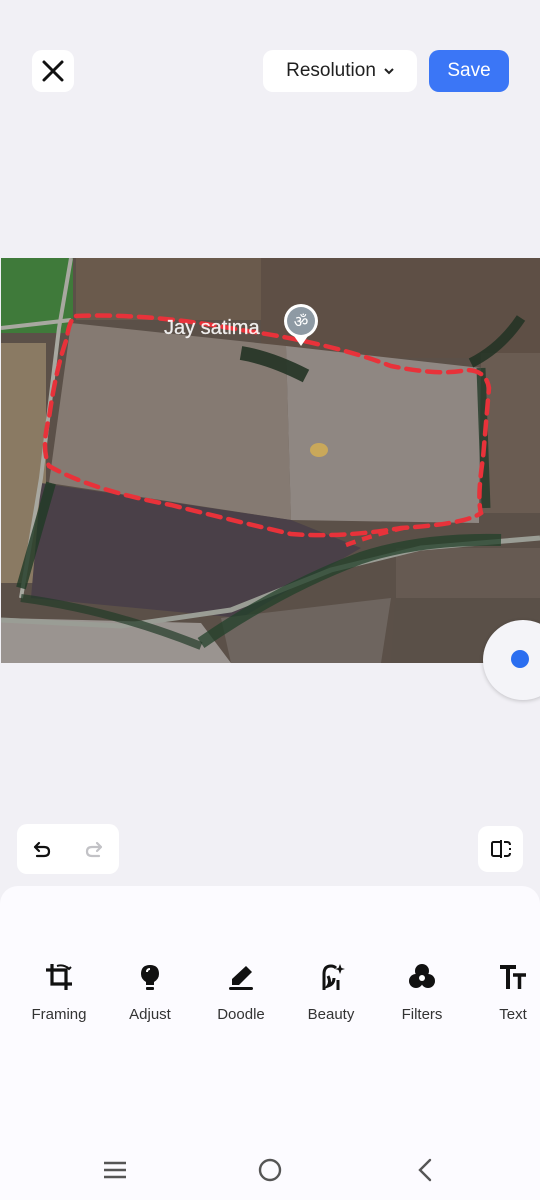 Image resolution: width=540 pixels, height=1200 pixels. I want to click on tool-text: Text, so click(504, 995).